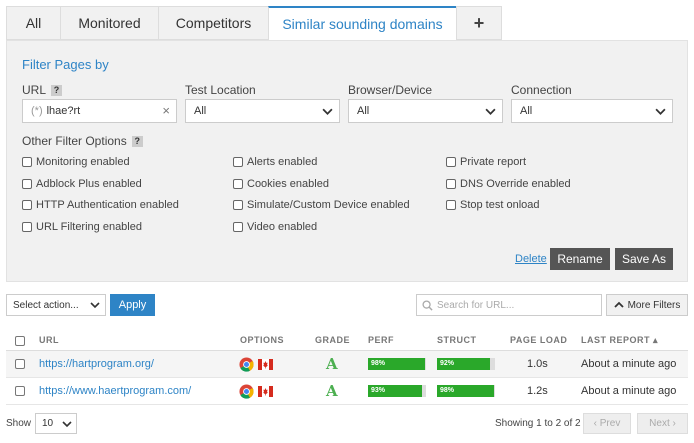 The height and width of the screenshot is (443, 694). Describe the element at coordinates (537, 364) in the screenshot. I see `page-load-time: 1.0s` at that location.